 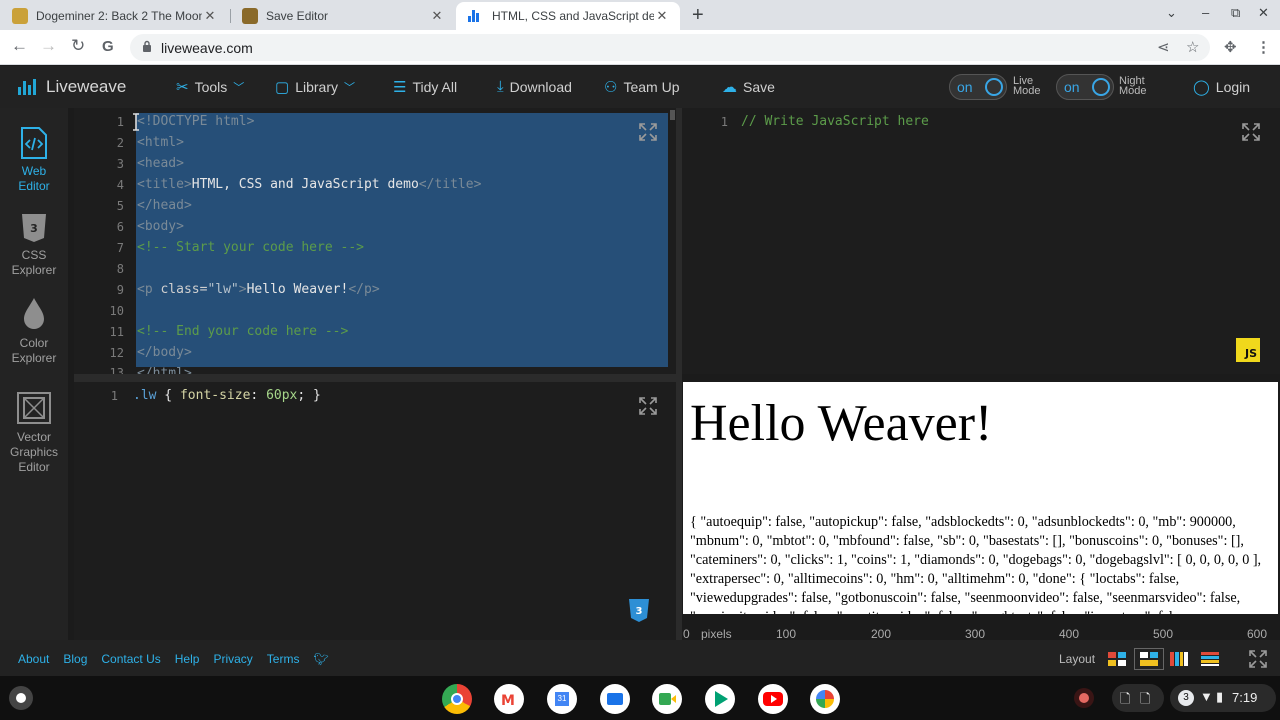 What do you see at coordinates (75, 659) in the screenshot?
I see `footer-link-blog: Blog` at bounding box center [75, 659].